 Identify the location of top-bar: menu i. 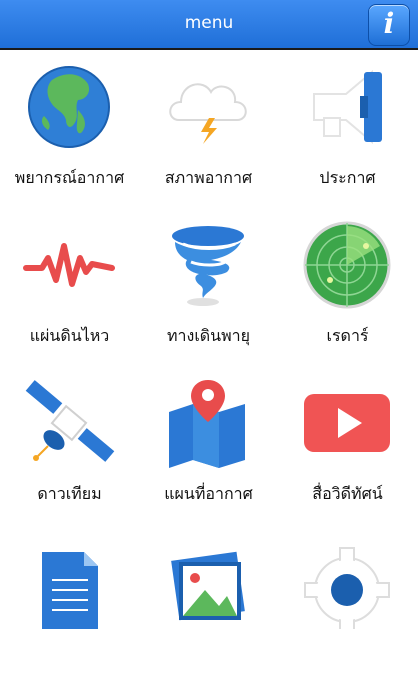
(209, 25).